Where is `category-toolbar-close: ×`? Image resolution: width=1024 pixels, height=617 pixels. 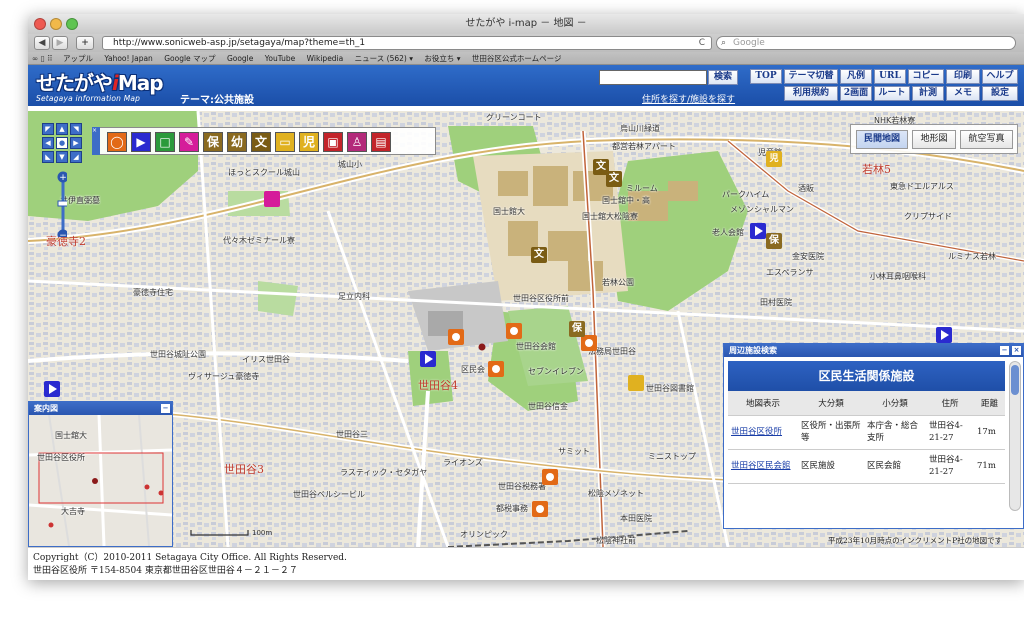 category-toolbar-close: × is located at coordinates (96, 141).